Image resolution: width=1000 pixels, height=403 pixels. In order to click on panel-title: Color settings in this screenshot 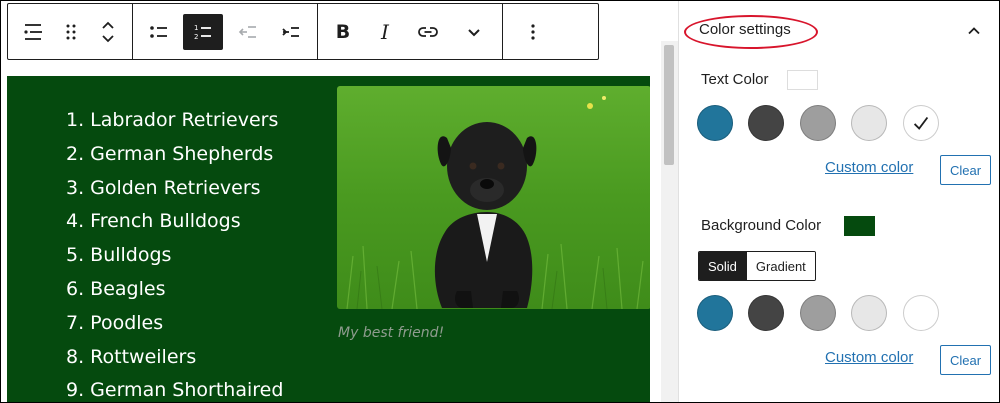, I will do `click(745, 29)`.